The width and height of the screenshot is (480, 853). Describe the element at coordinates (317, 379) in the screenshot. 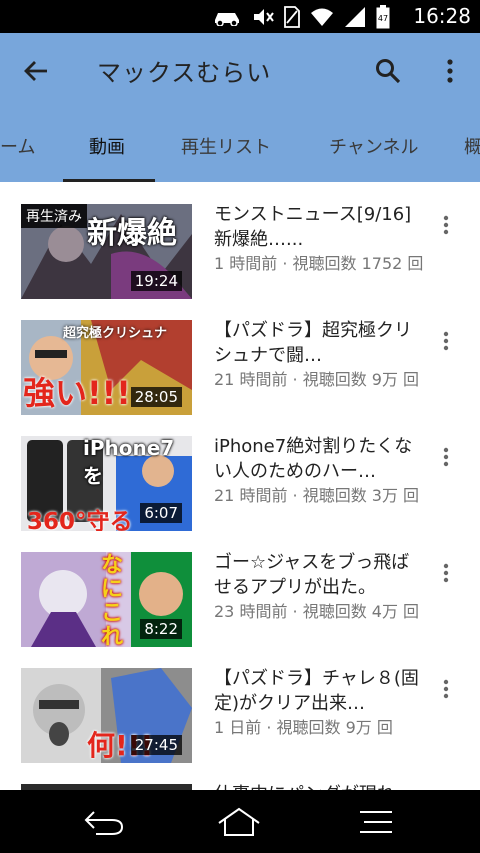

I see `video-meta: 21 時間前 · 視聴回数 9万 回` at that location.